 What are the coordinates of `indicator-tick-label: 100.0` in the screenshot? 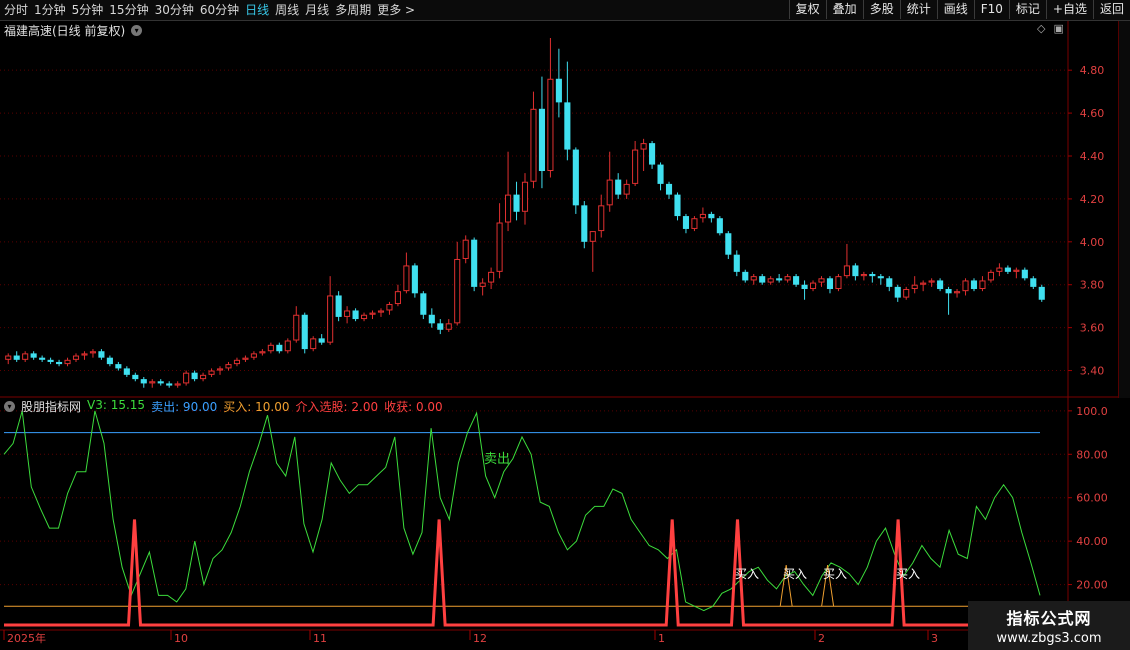 It's located at (1092, 411).